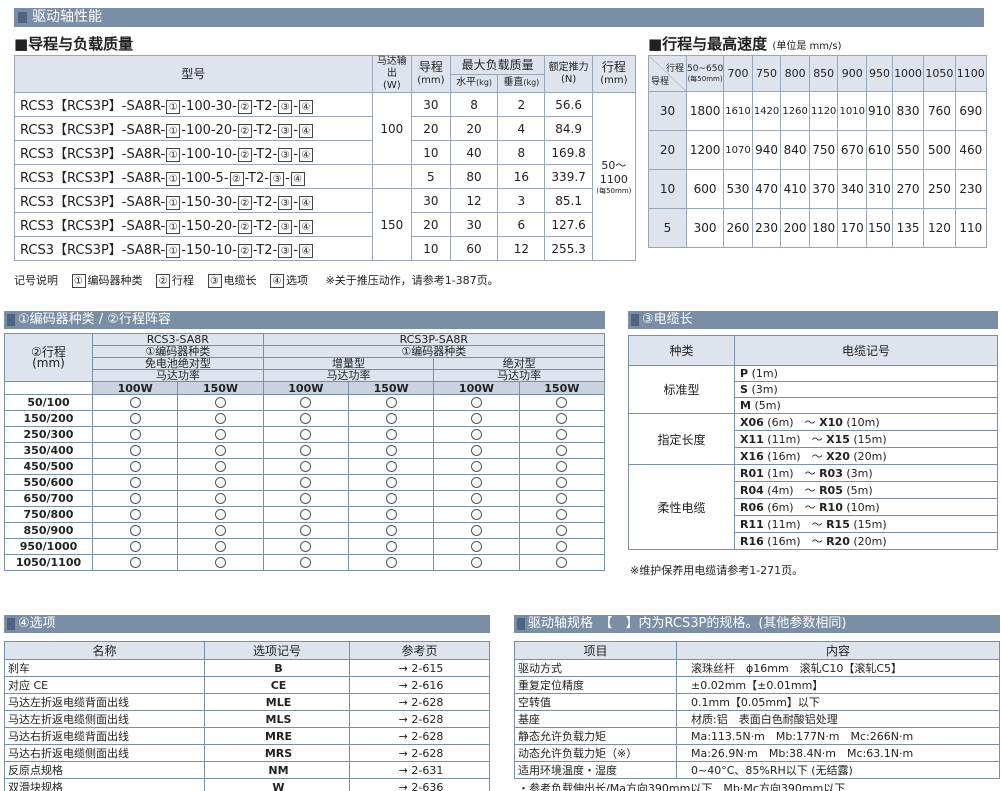 This screenshot has height=791, width=1001. I want to click on col-head: 1100, so click(971, 73).